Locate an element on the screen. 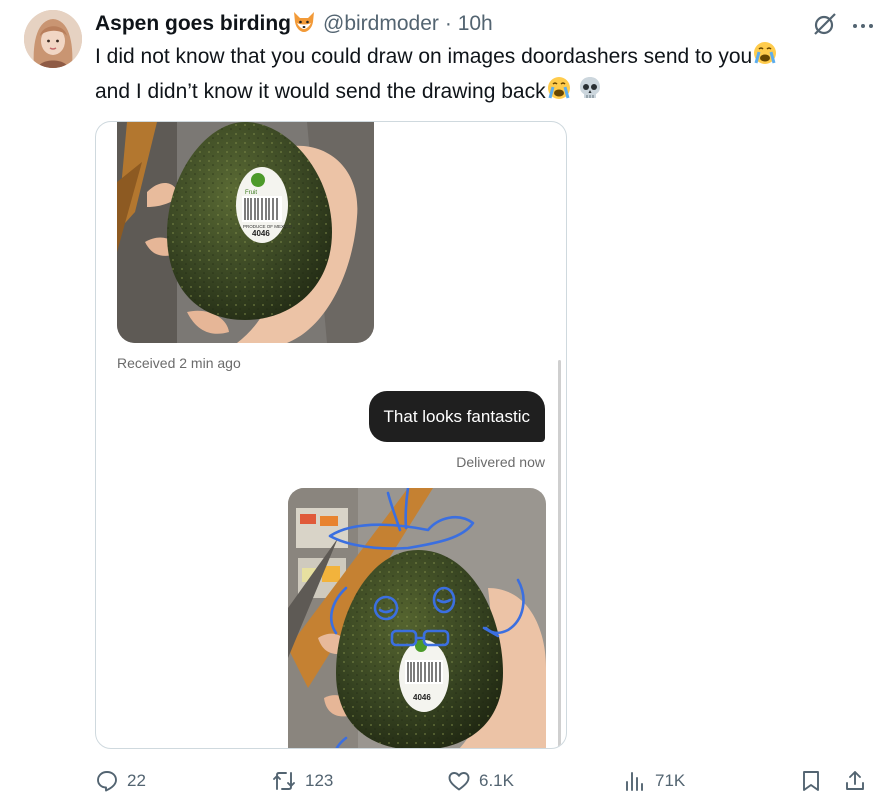 This screenshot has height=810, width=886. share-icon is located at coordinates (855, 781).